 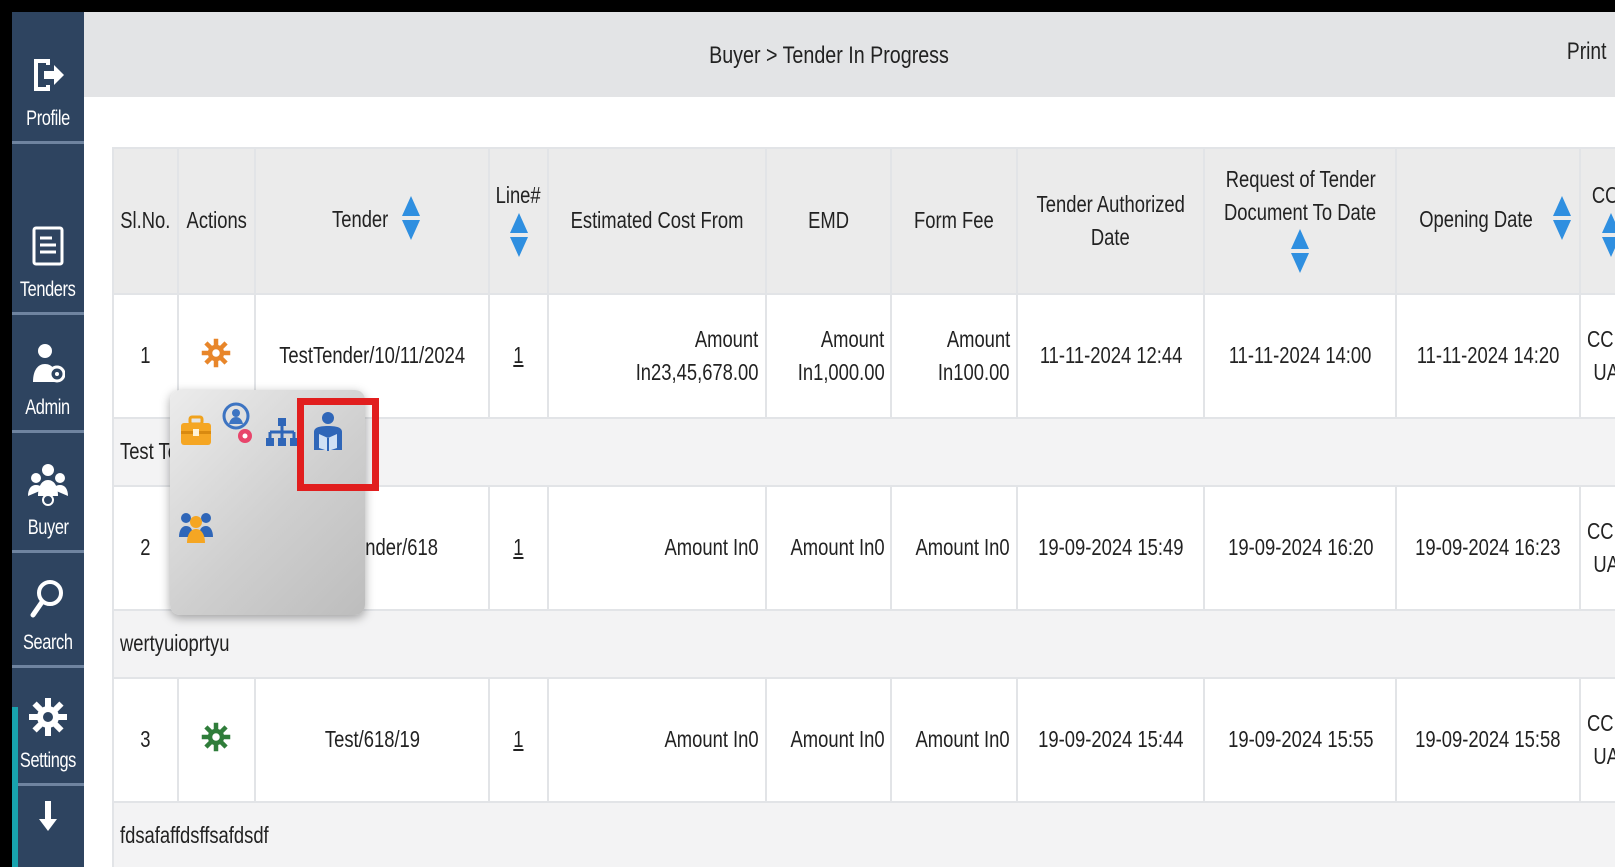 I want to click on admin-user-icon, so click(x=48, y=364).